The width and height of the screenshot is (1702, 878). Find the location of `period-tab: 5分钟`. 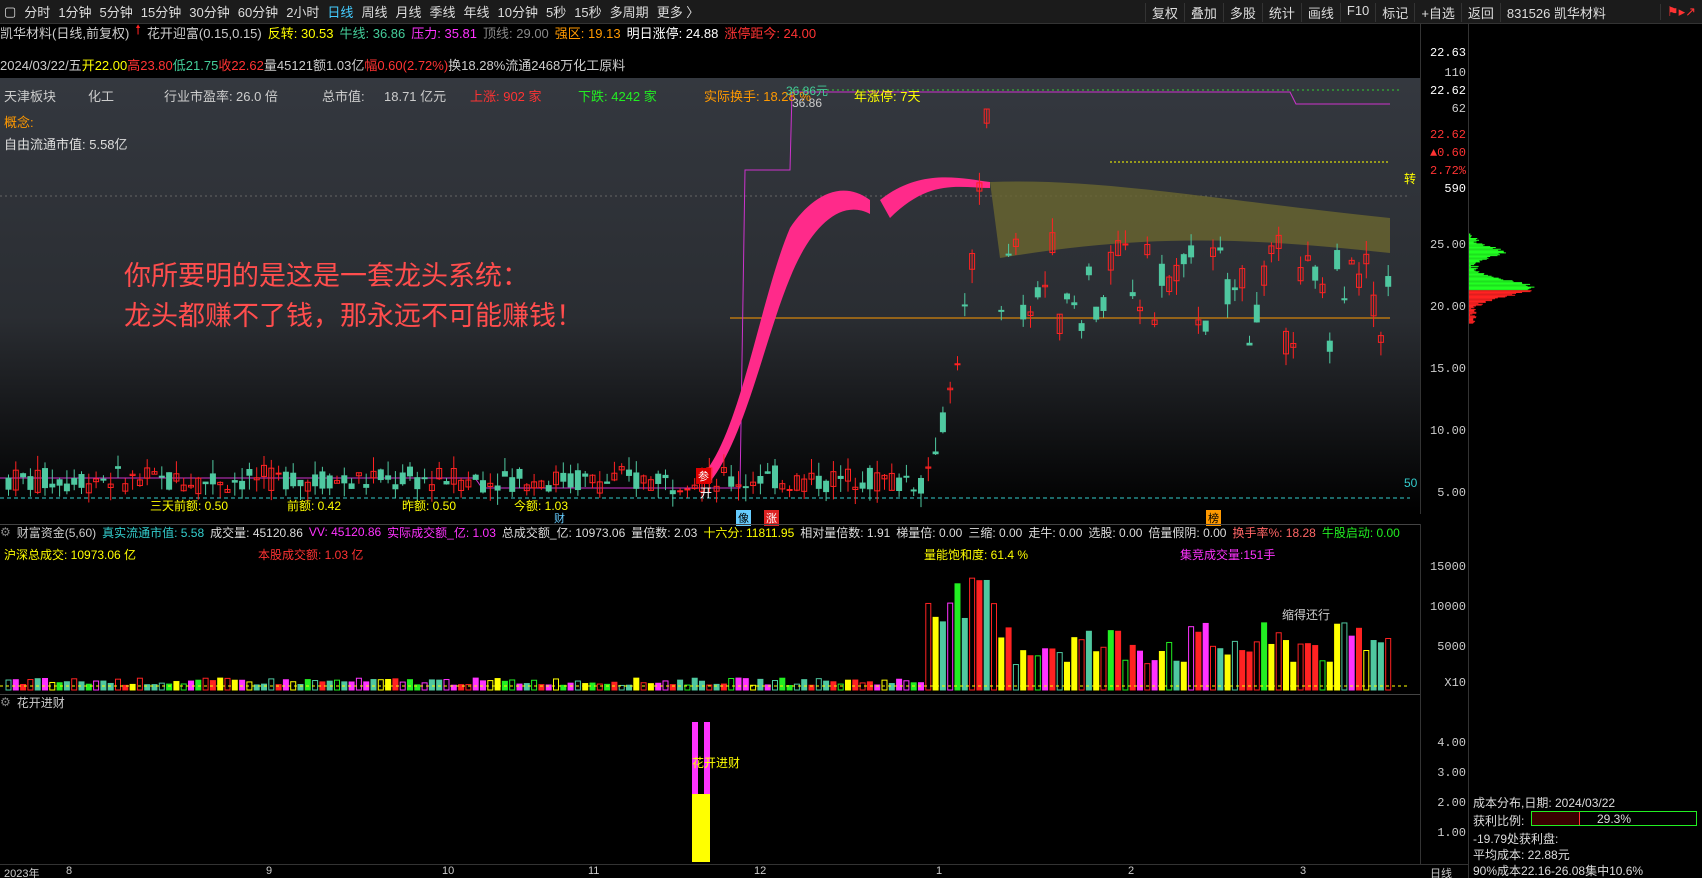

period-tab: 5分钟 is located at coordinates (116, 11).